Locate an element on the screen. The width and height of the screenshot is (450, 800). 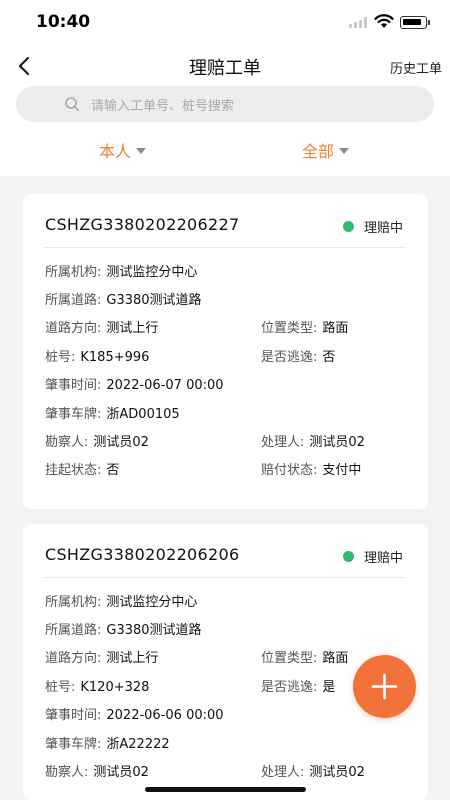
claim-number: CSHZG3380202206206 is located at coordinates (142, 554).